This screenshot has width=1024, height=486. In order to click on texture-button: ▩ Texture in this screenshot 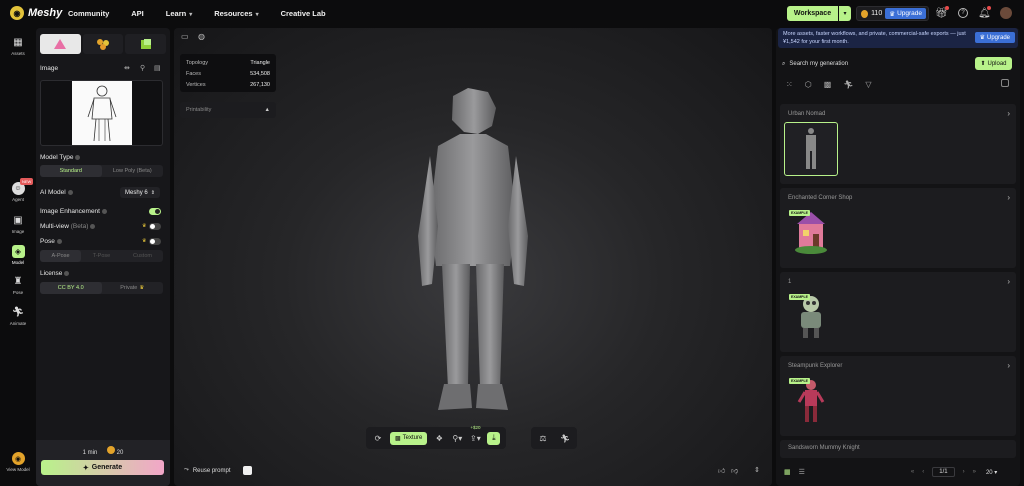, I will do `click(409, 438)`.